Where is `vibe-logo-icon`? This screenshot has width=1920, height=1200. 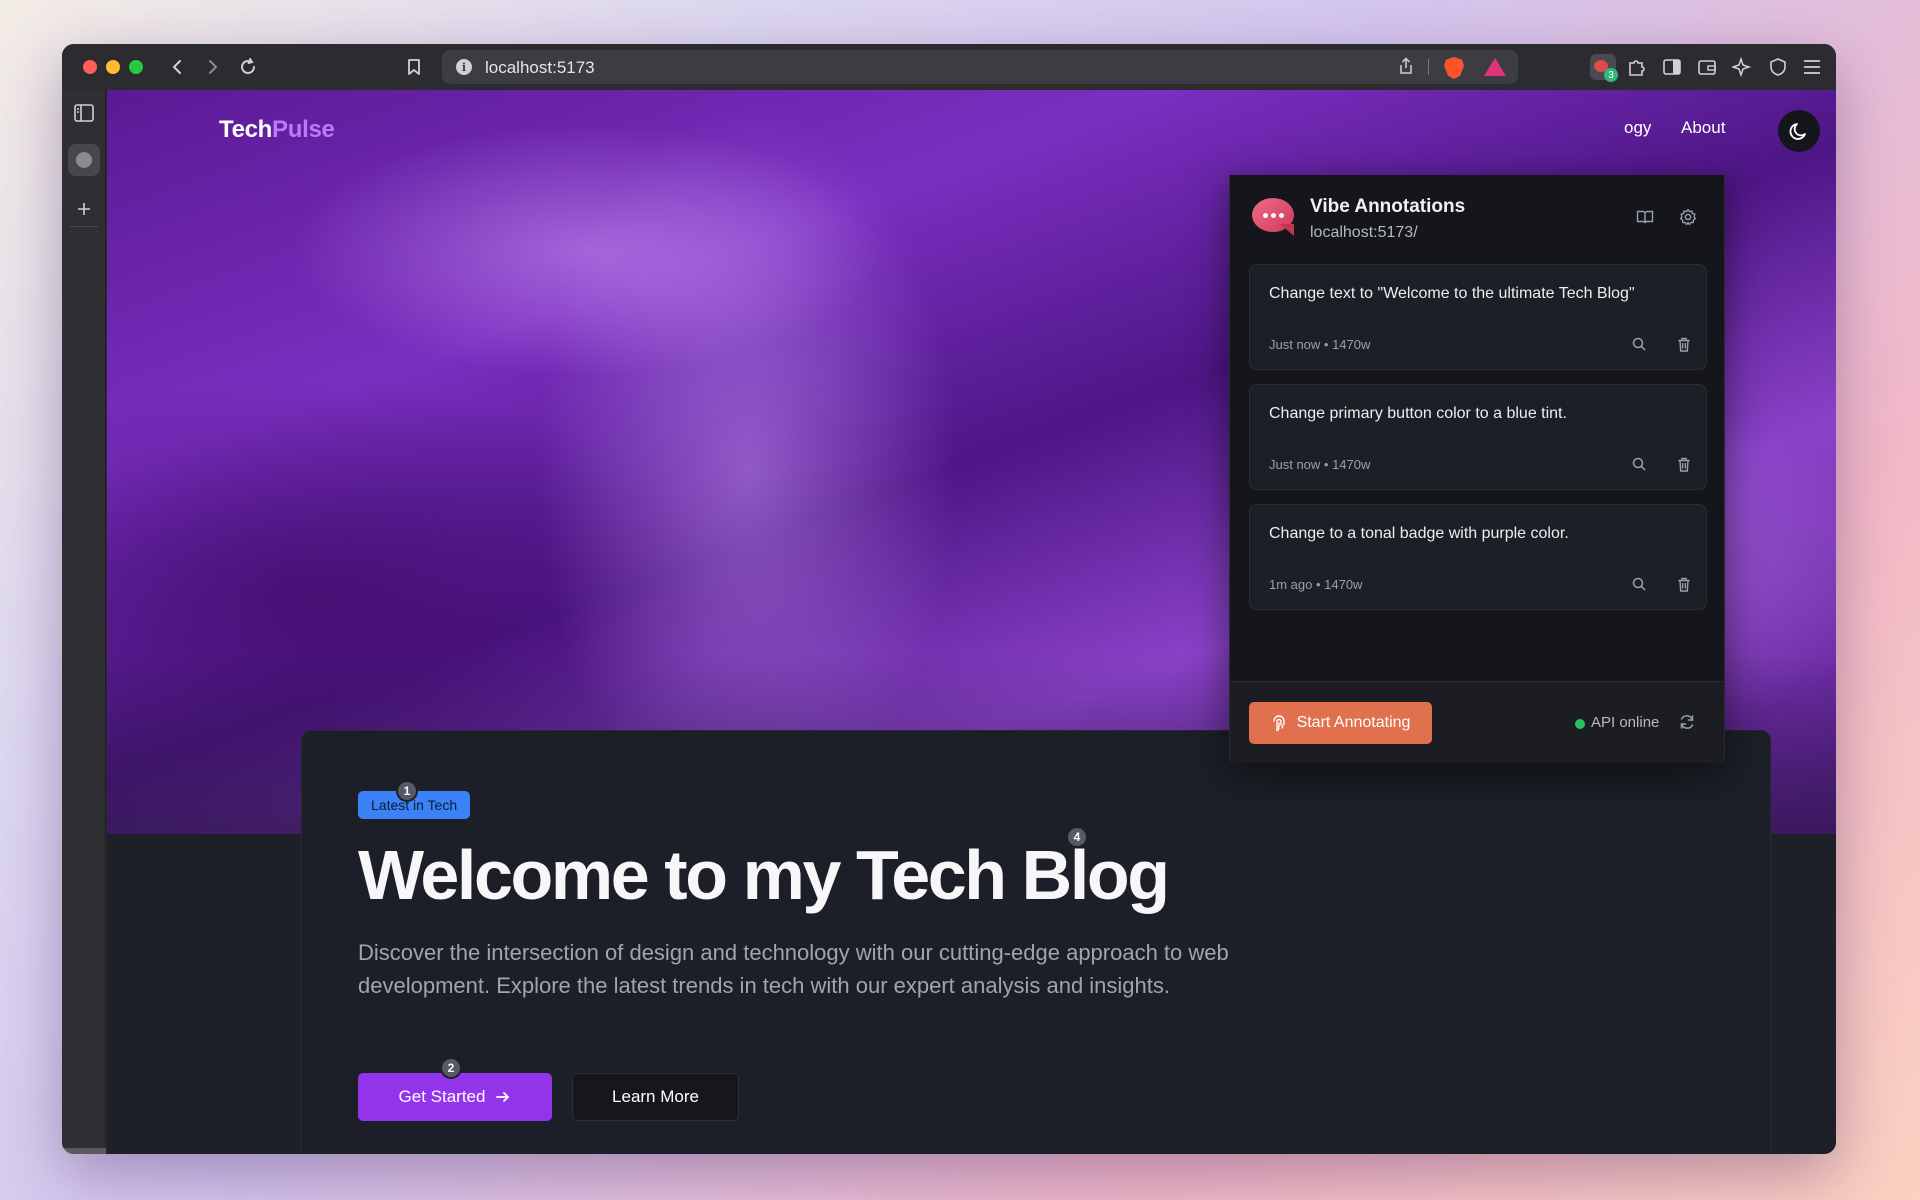 vibe-logo-icon is located at coordinates (1273, 215).